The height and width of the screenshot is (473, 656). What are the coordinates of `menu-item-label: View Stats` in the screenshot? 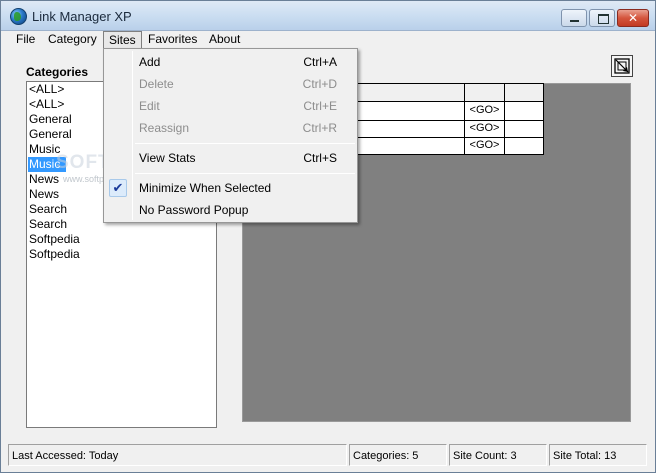 It's located at (167, 158).